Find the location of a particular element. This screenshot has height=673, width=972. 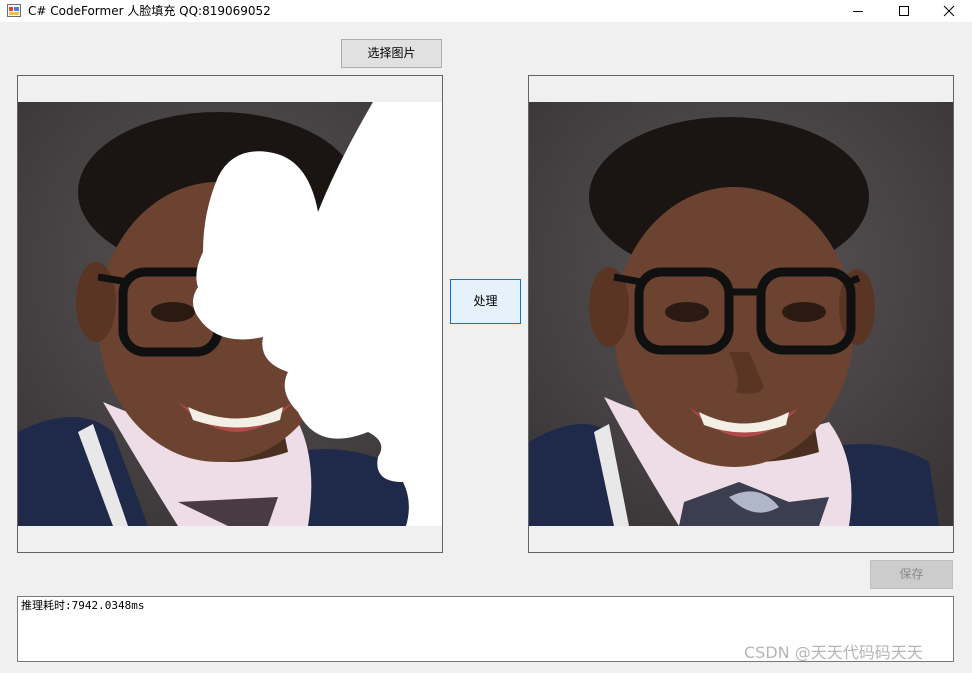

close-icon is located at coordinates (949, 11).